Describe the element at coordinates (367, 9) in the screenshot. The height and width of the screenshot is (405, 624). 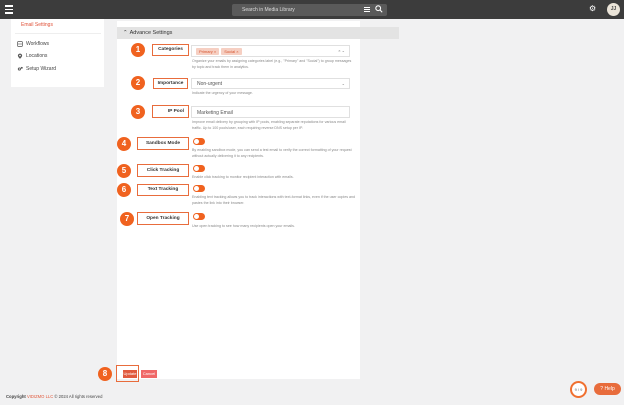
I see `list-view-icon` at that location.